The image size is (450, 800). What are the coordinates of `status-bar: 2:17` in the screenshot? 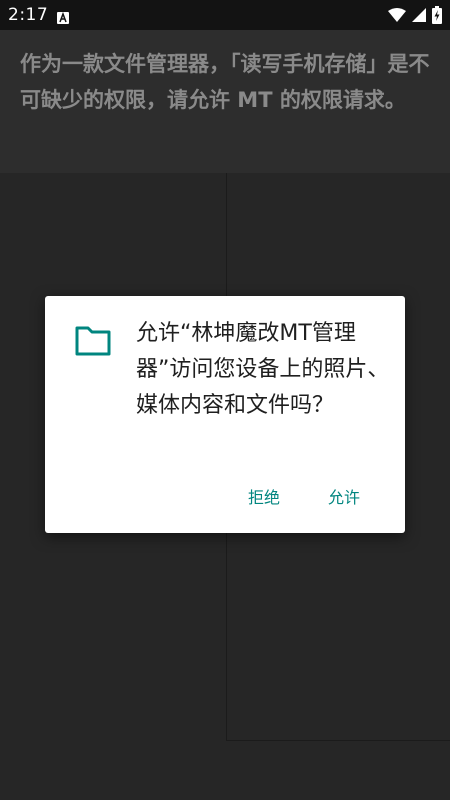 It's located at (225, 15).